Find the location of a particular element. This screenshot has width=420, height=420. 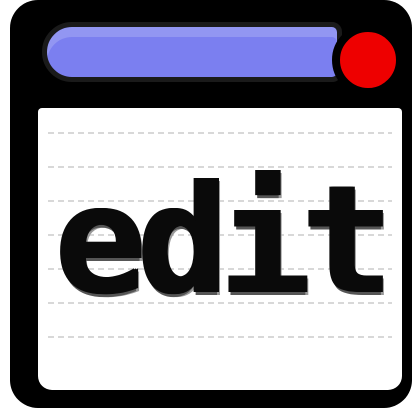

title-bar is located at coordinates (192, 52).